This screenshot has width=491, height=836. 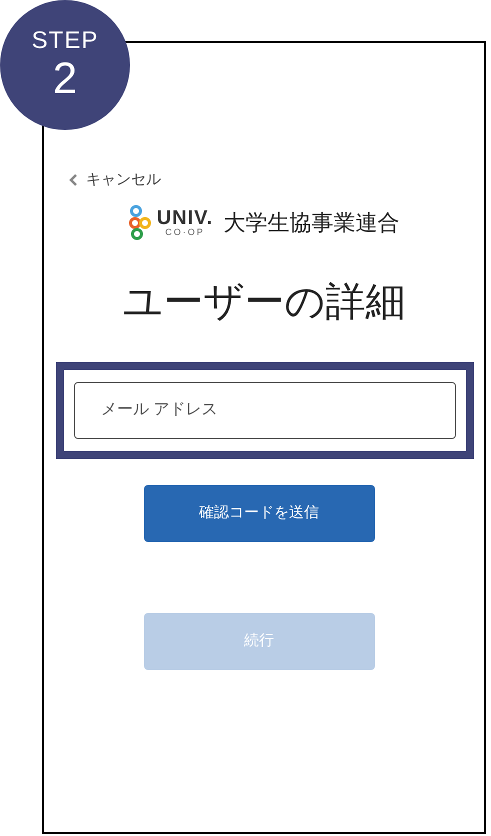 I want to click on email-field: メール アドレス, so click(x=265, y=410).